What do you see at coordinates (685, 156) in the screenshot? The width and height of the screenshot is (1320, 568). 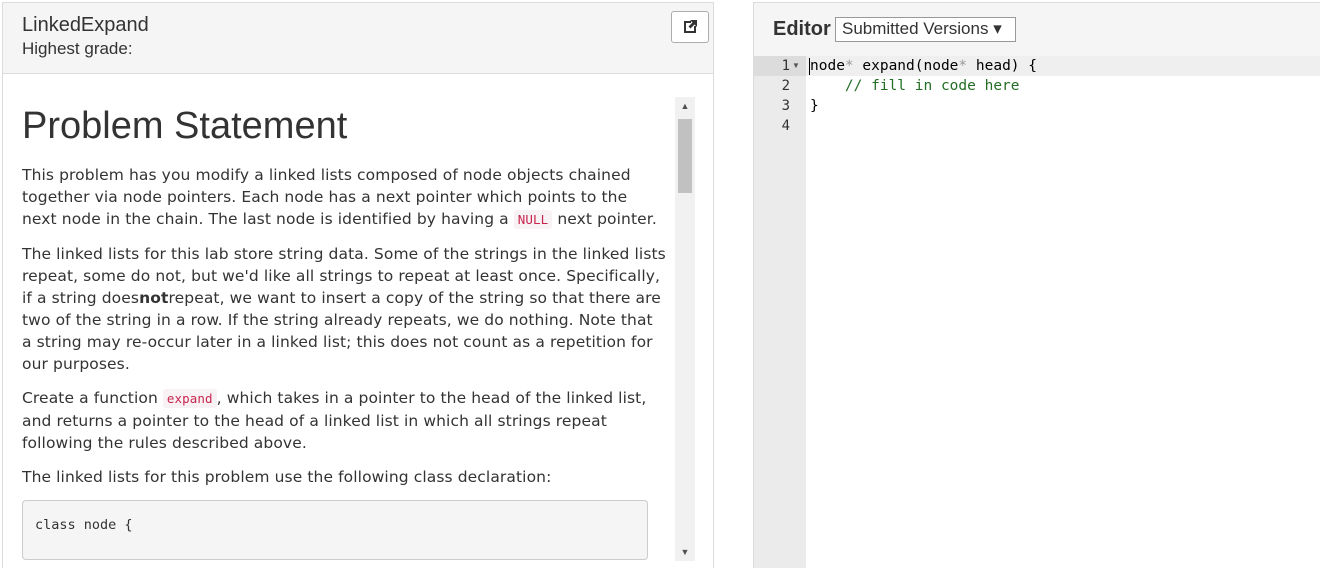 I see `scroll-thumb` at bounding box center [685, 156].